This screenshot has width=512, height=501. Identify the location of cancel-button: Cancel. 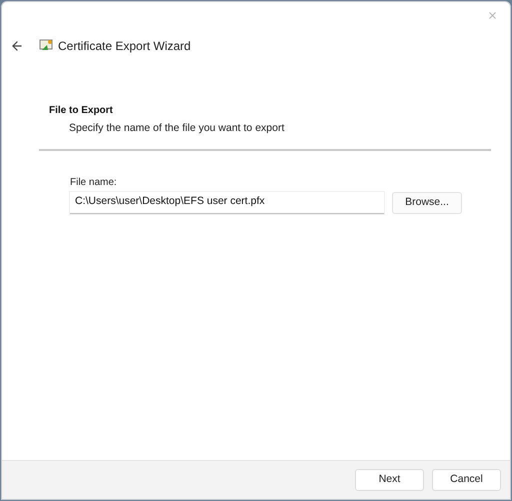
(466, 480).